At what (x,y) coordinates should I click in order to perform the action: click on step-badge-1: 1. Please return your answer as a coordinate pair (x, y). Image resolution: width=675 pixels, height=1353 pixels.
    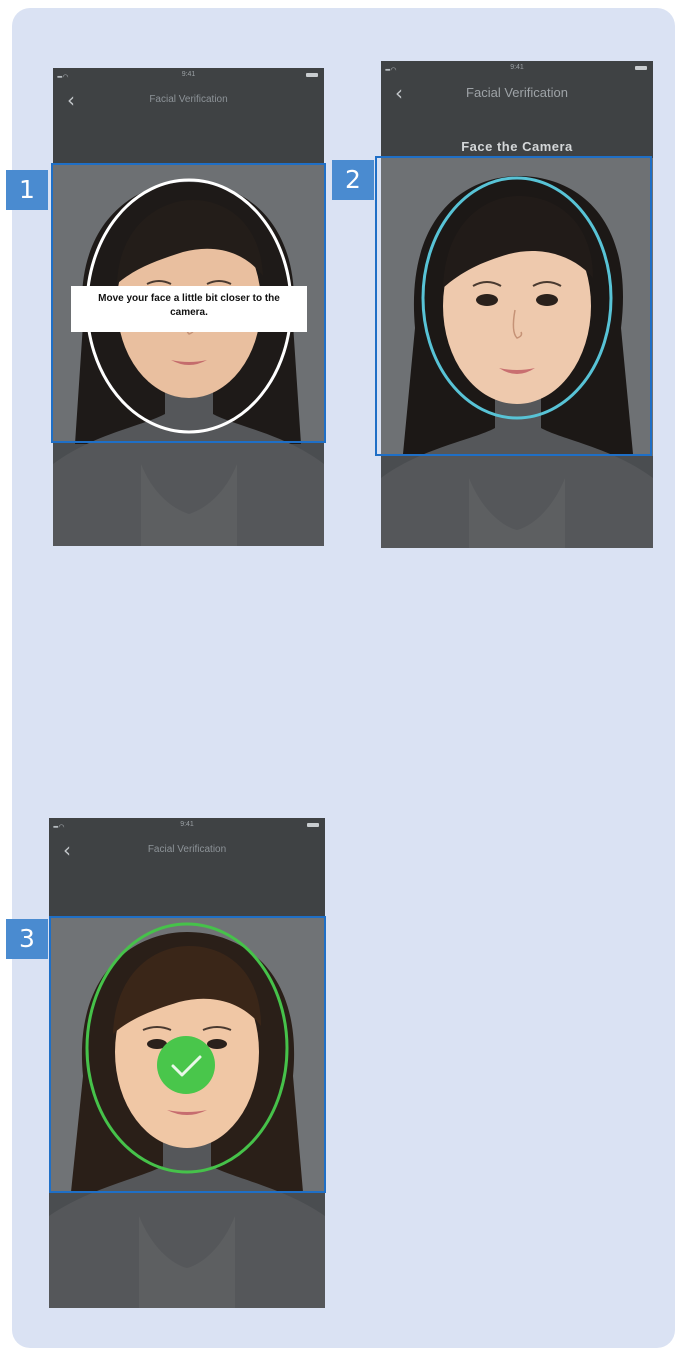
    Looking at the image, I should click on (27, 190).